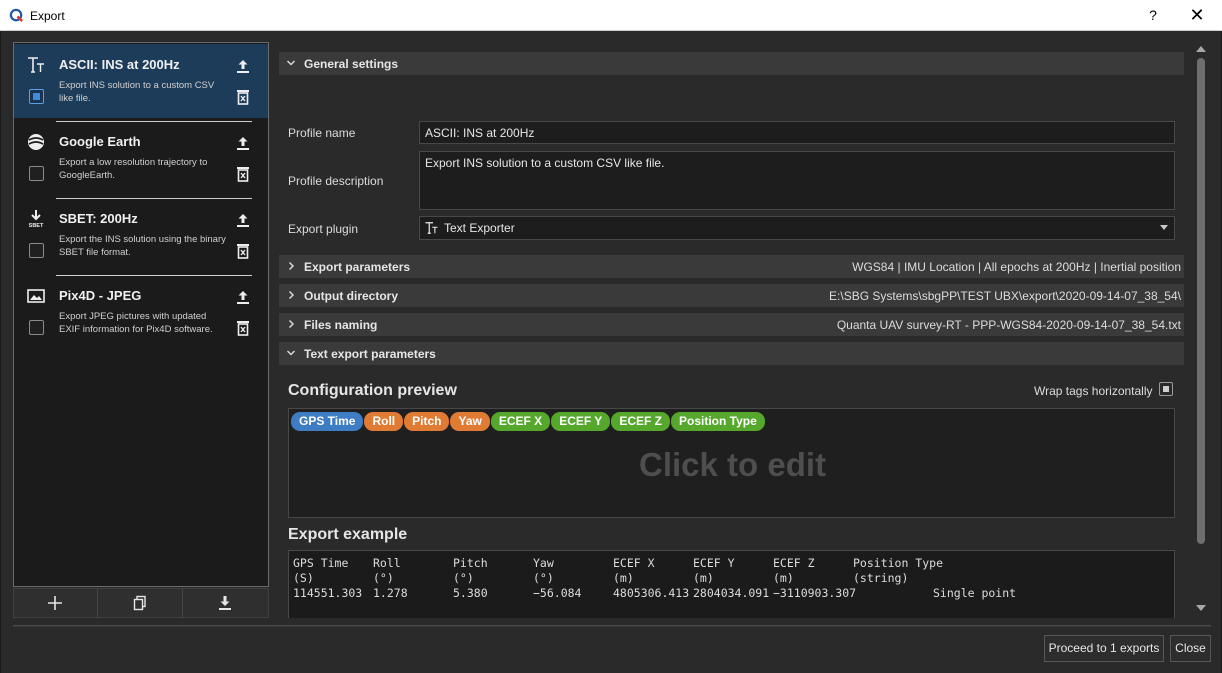 The height and width of the screenshot is (673, 1222). What do you see at coordinates (898, 563) in the screenshot?
I see `example-header-cell: Position Type` at bounding box center [898, 563].